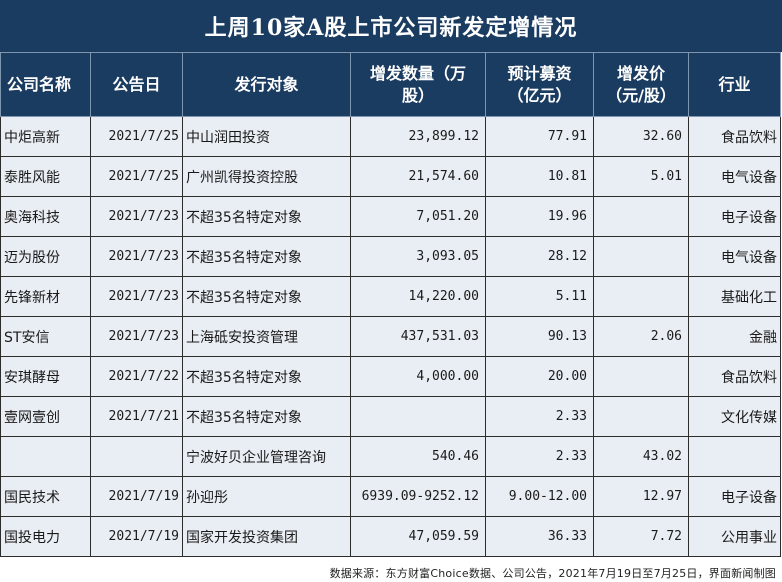 This screenshot has height=582, width=782. I want to click on header-company: 公司名称, so click(45, 84).